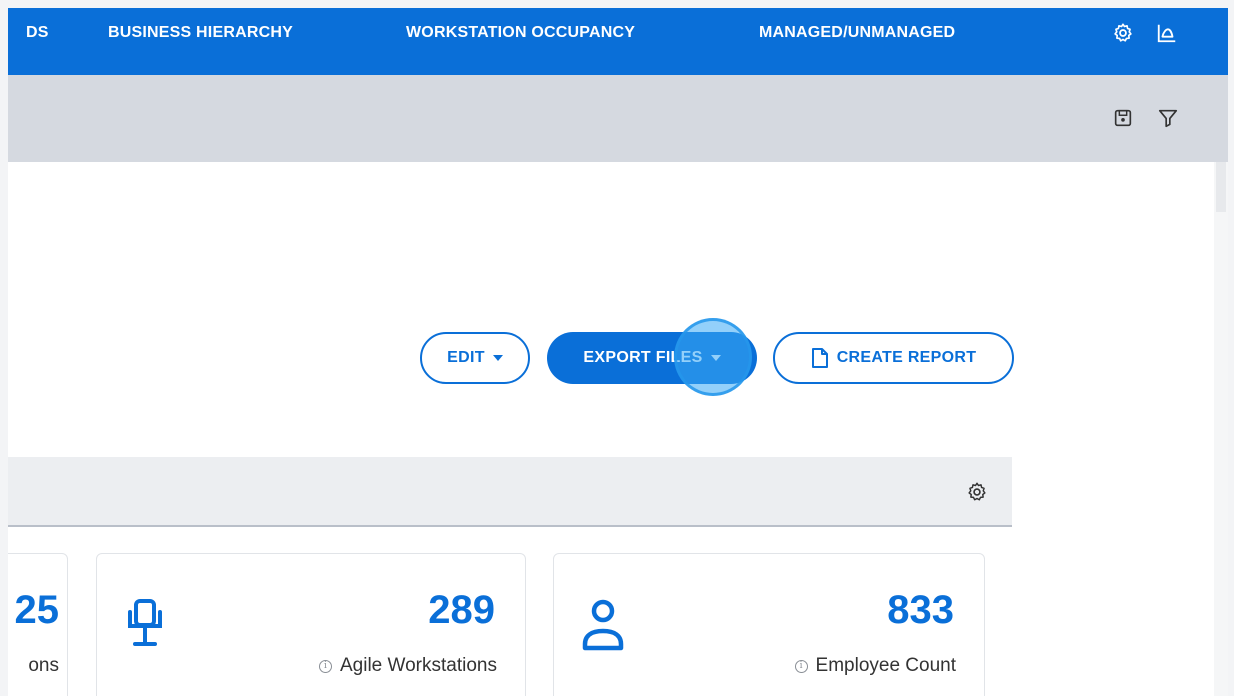  Describe the element at coordinates (769, 624) in the screenshot. I see `stat-card-employee-count: 833 i Employee Count` at that location.